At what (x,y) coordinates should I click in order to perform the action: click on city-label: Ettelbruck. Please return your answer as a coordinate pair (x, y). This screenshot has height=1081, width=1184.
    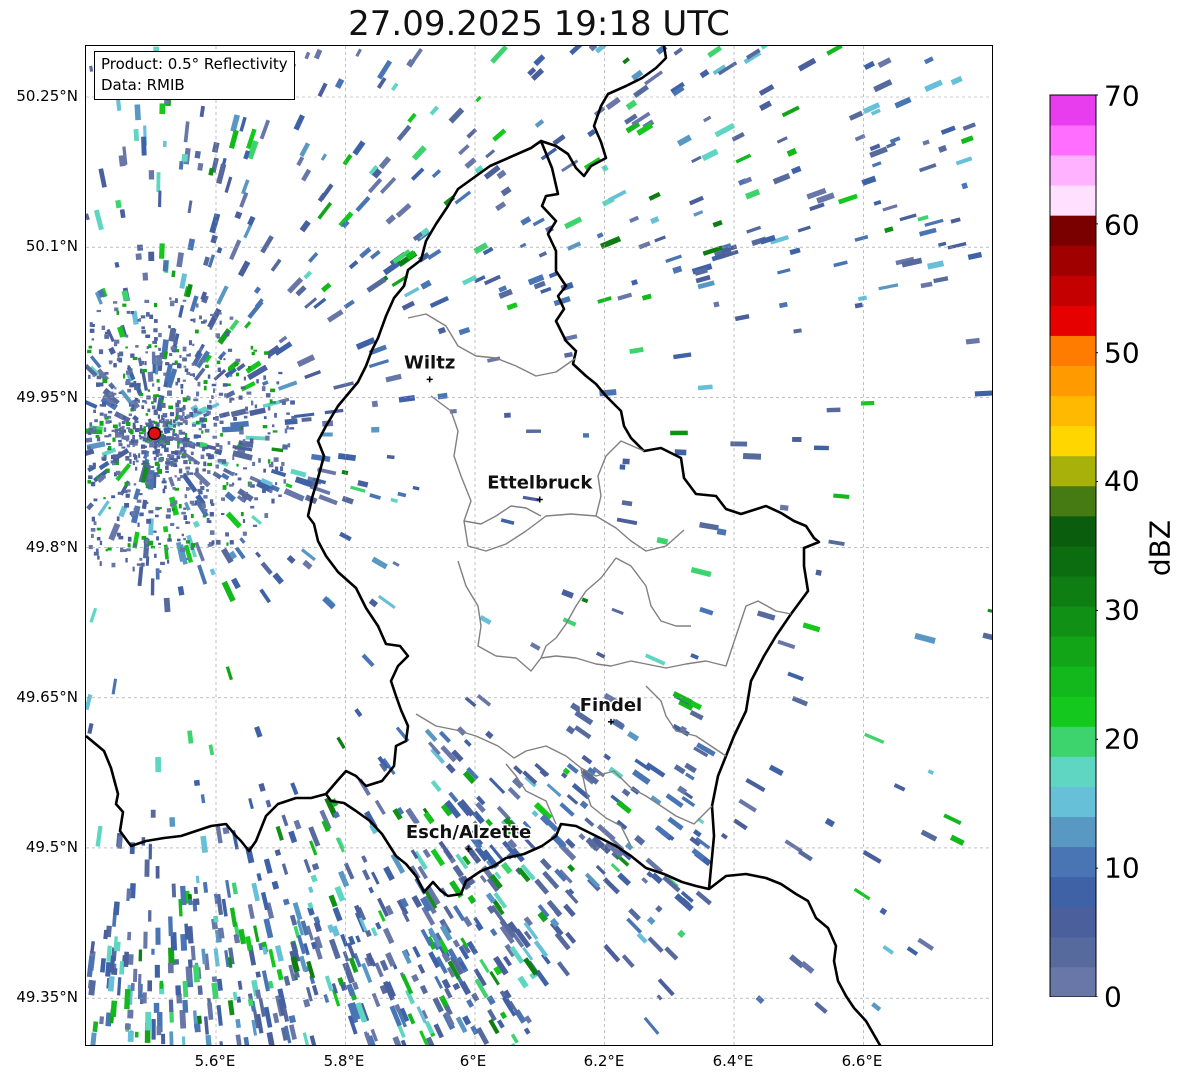
    Looking at the image, I should click on (540, 483).